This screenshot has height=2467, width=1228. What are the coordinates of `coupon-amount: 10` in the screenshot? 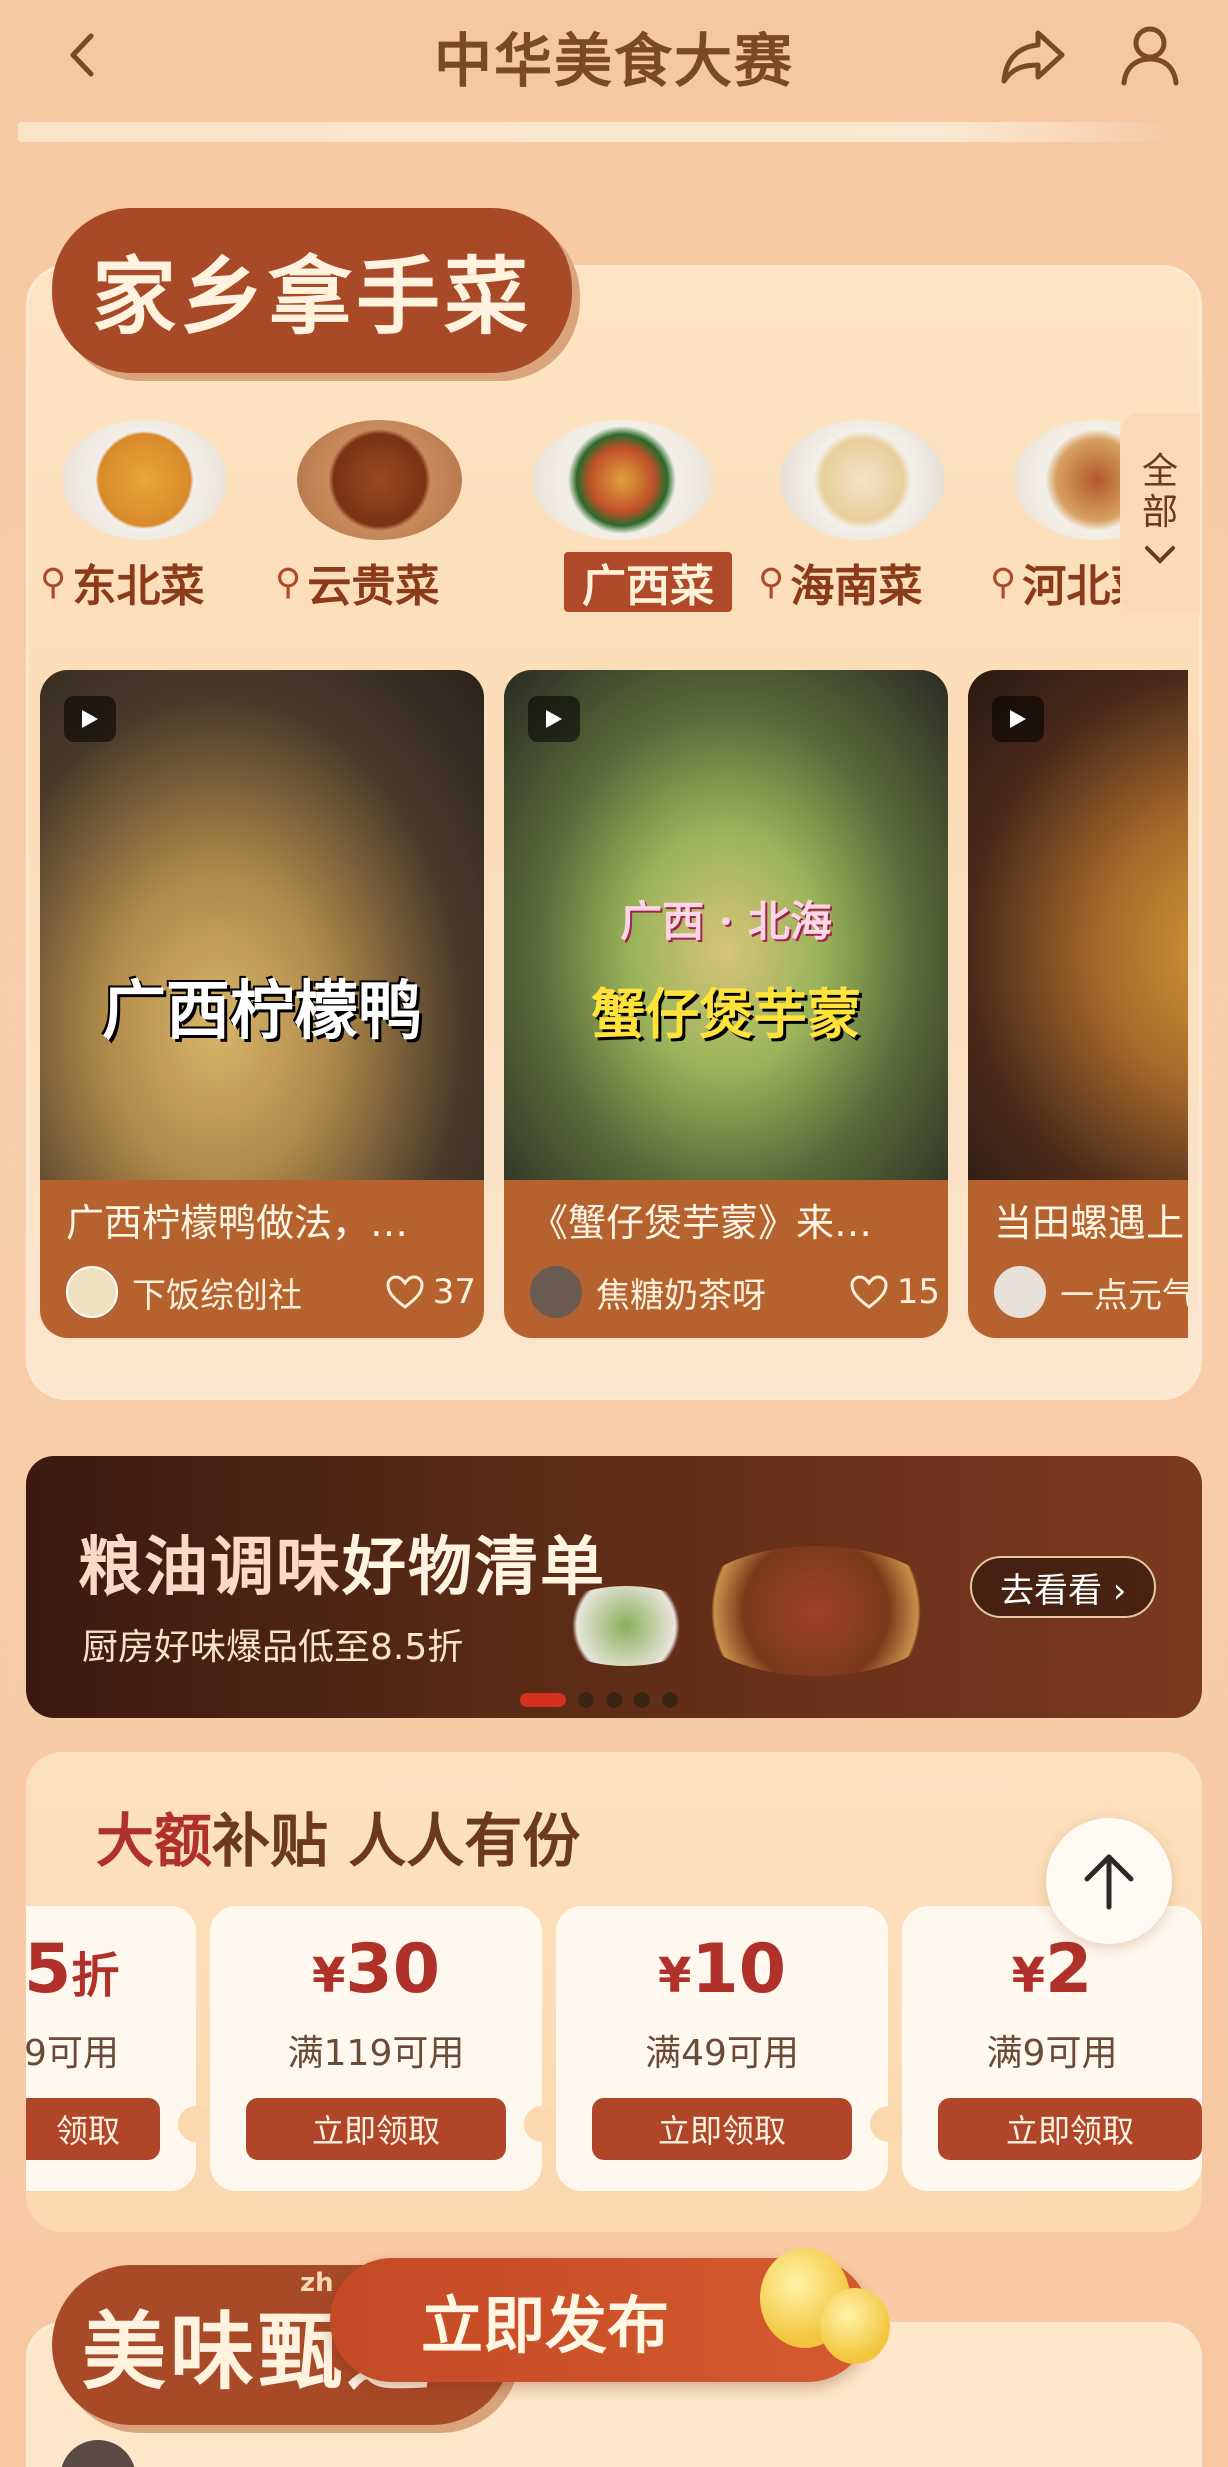 It's located at (739, 1969).